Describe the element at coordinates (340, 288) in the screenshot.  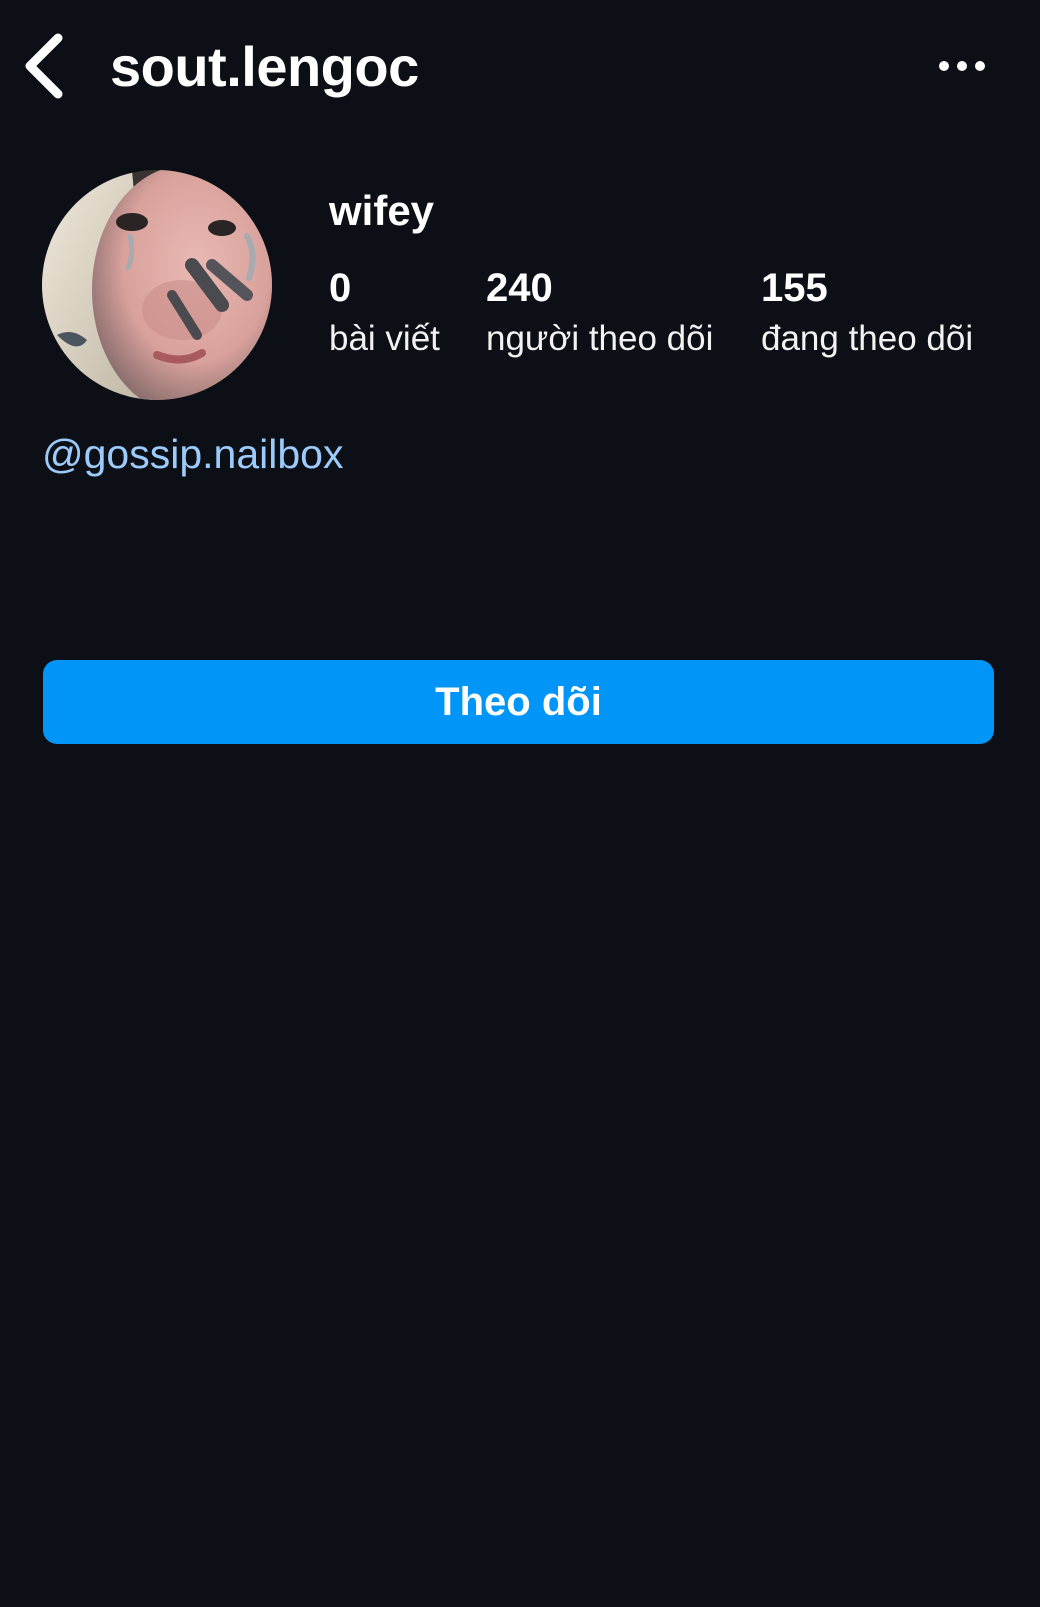
I see `stat-posts-count: 0` at that location.